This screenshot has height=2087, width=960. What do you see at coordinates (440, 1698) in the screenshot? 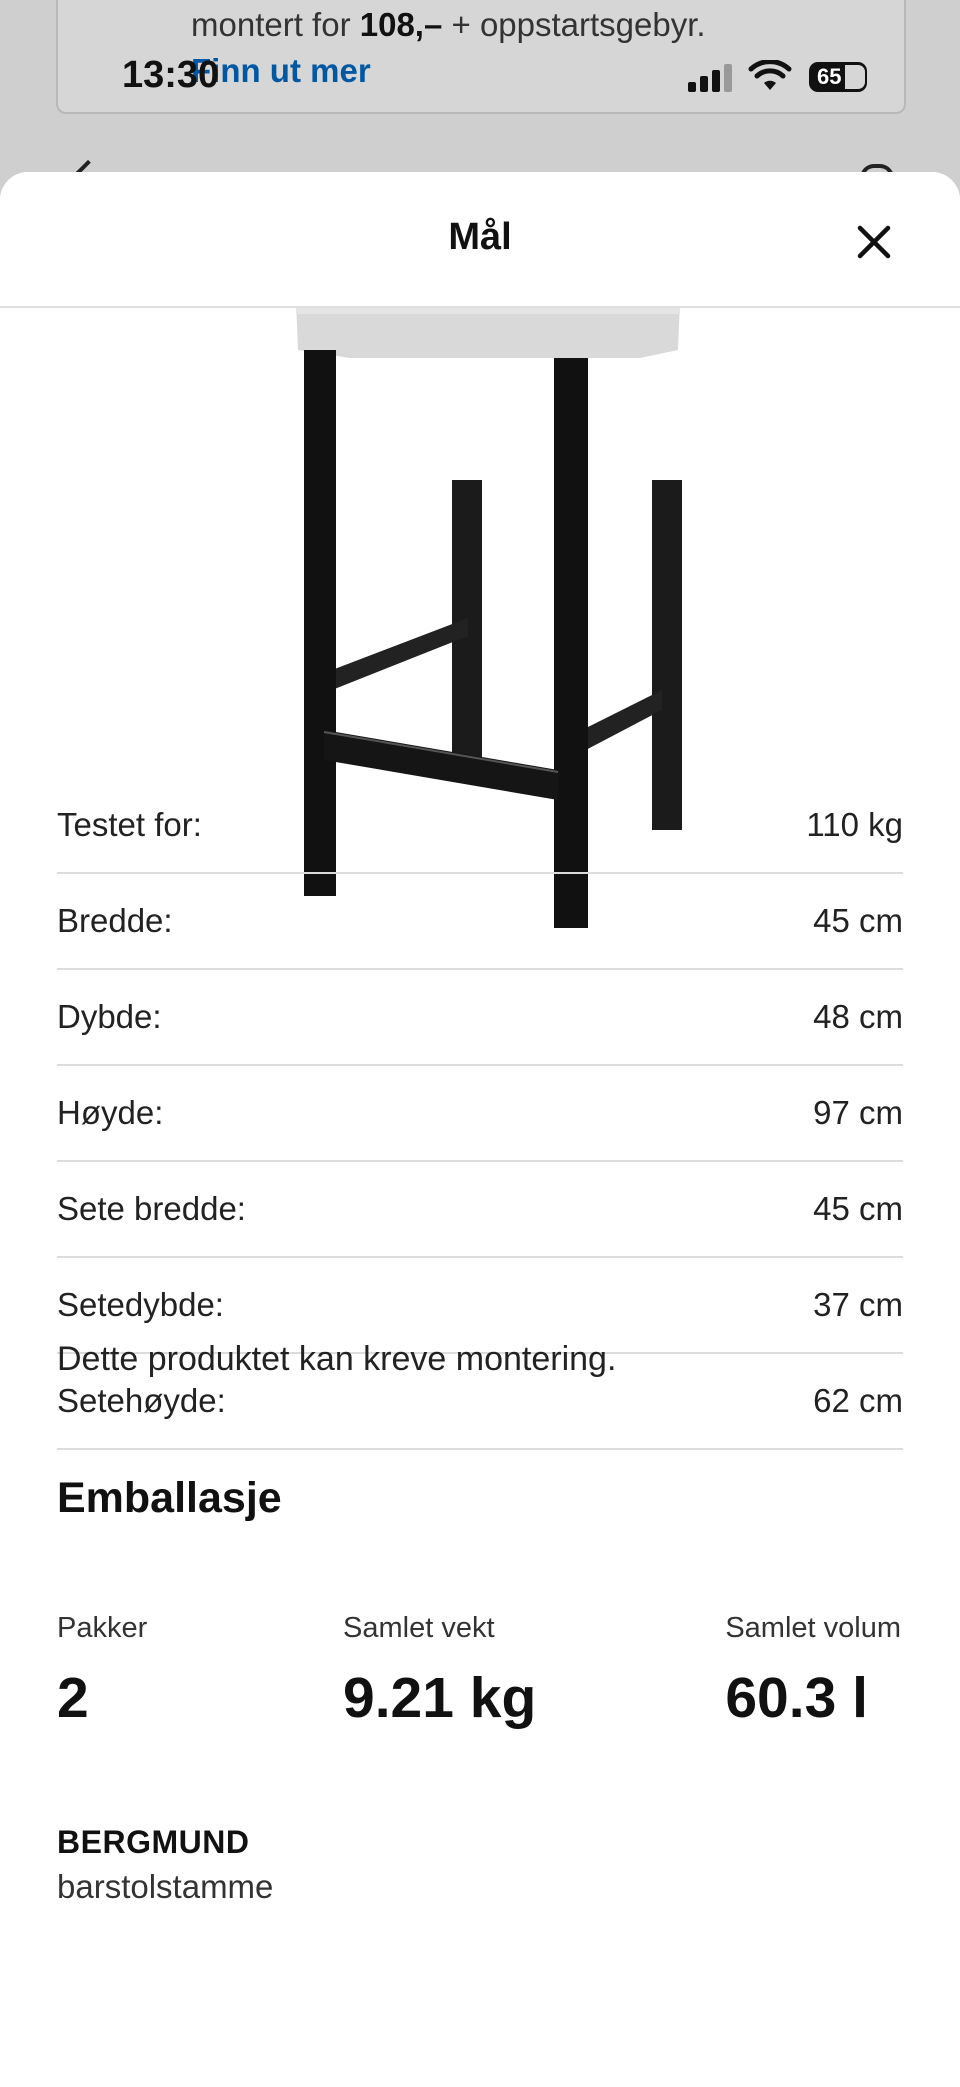
I see `stat-value: 9.21 kg` at bounding box center [440, 1698].